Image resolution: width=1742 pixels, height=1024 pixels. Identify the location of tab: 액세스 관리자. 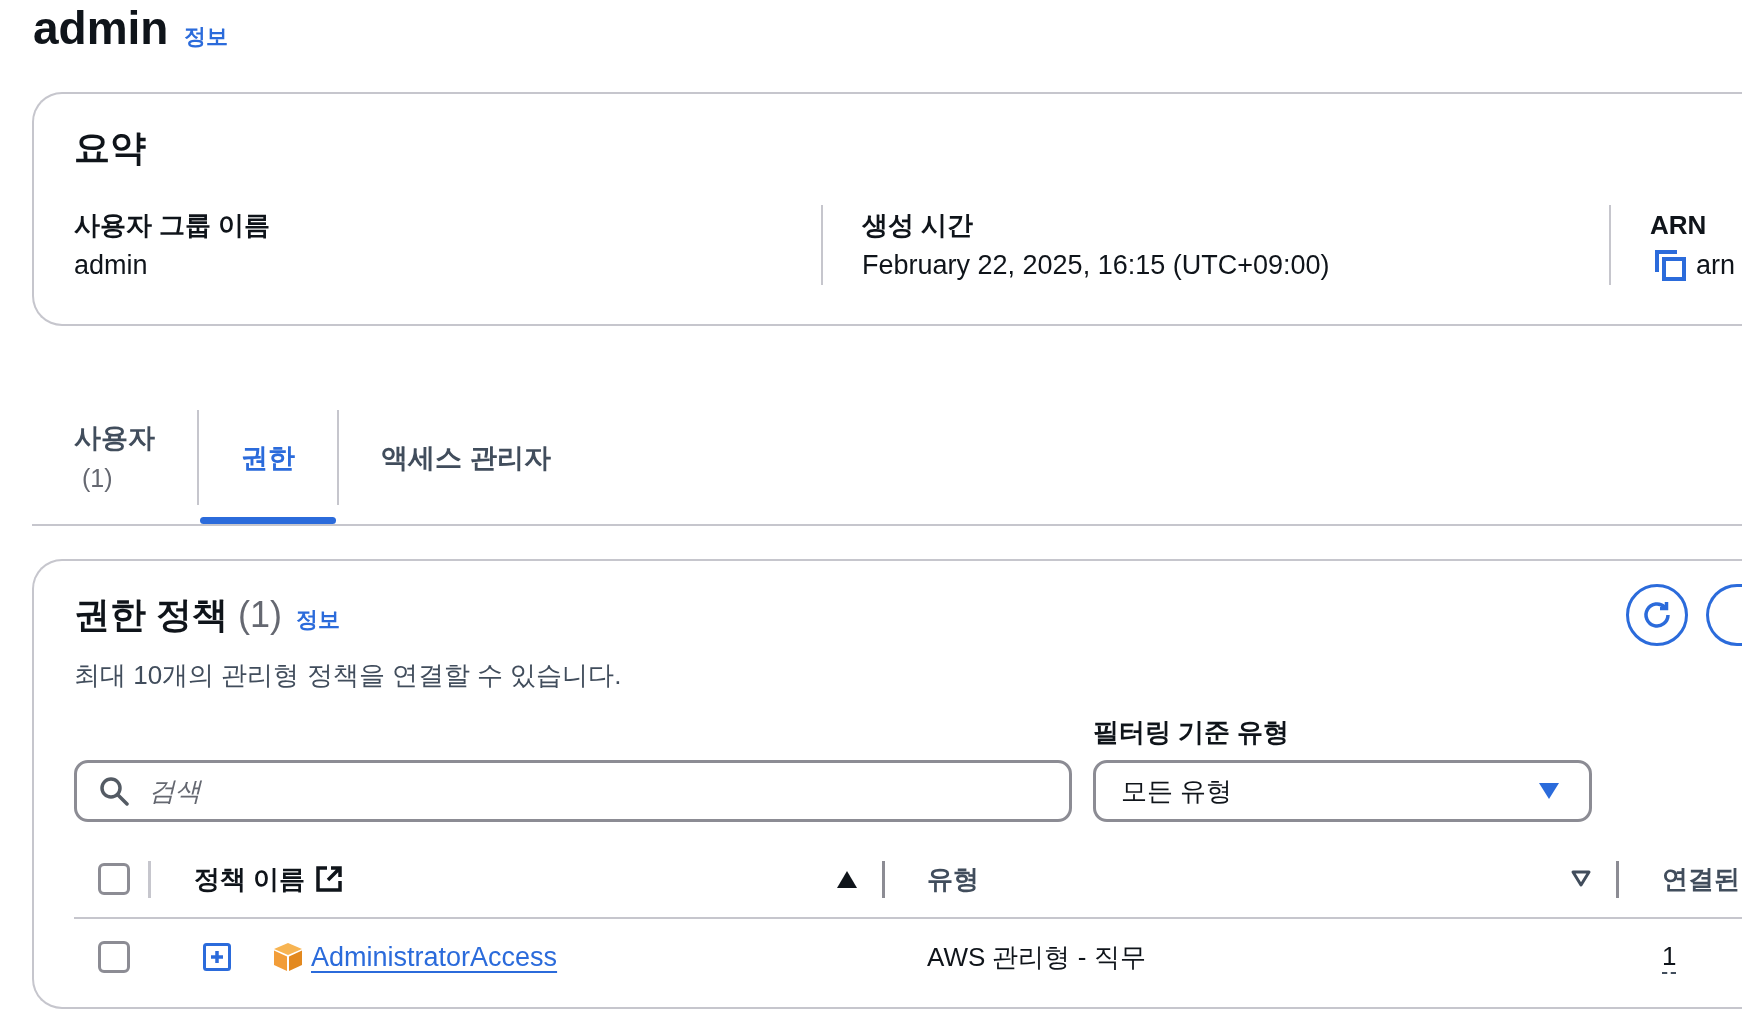
(466, 467).